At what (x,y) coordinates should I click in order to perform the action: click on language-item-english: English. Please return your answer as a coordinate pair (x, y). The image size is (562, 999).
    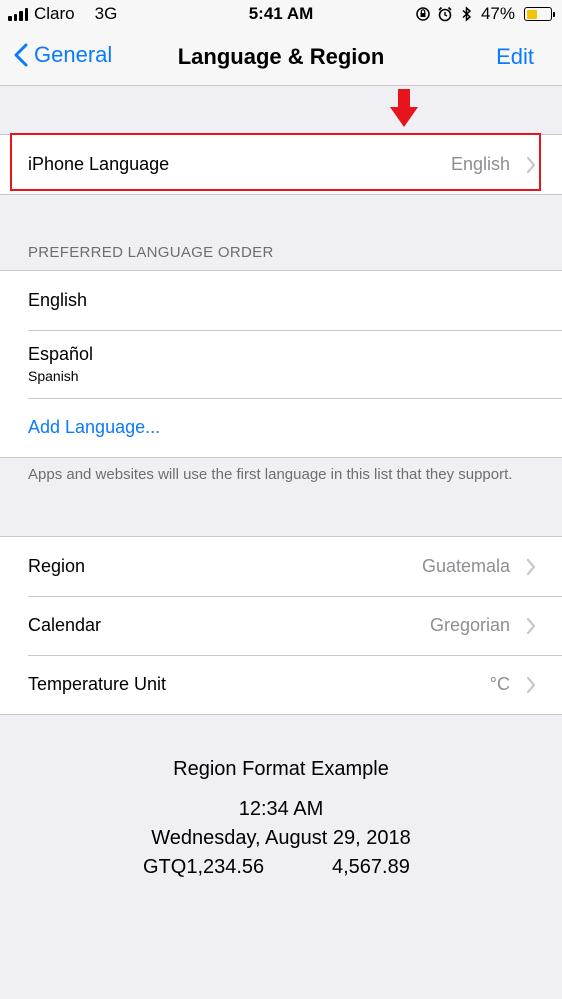
    Looking at the image, I should click on (281, 300).